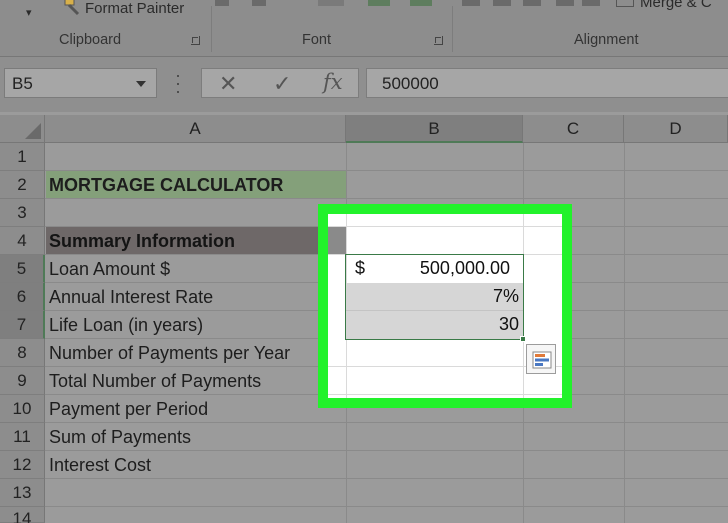 This screenshot has height=523, width=728. I want to click on quick-analysis-icon, so click(542, 362).